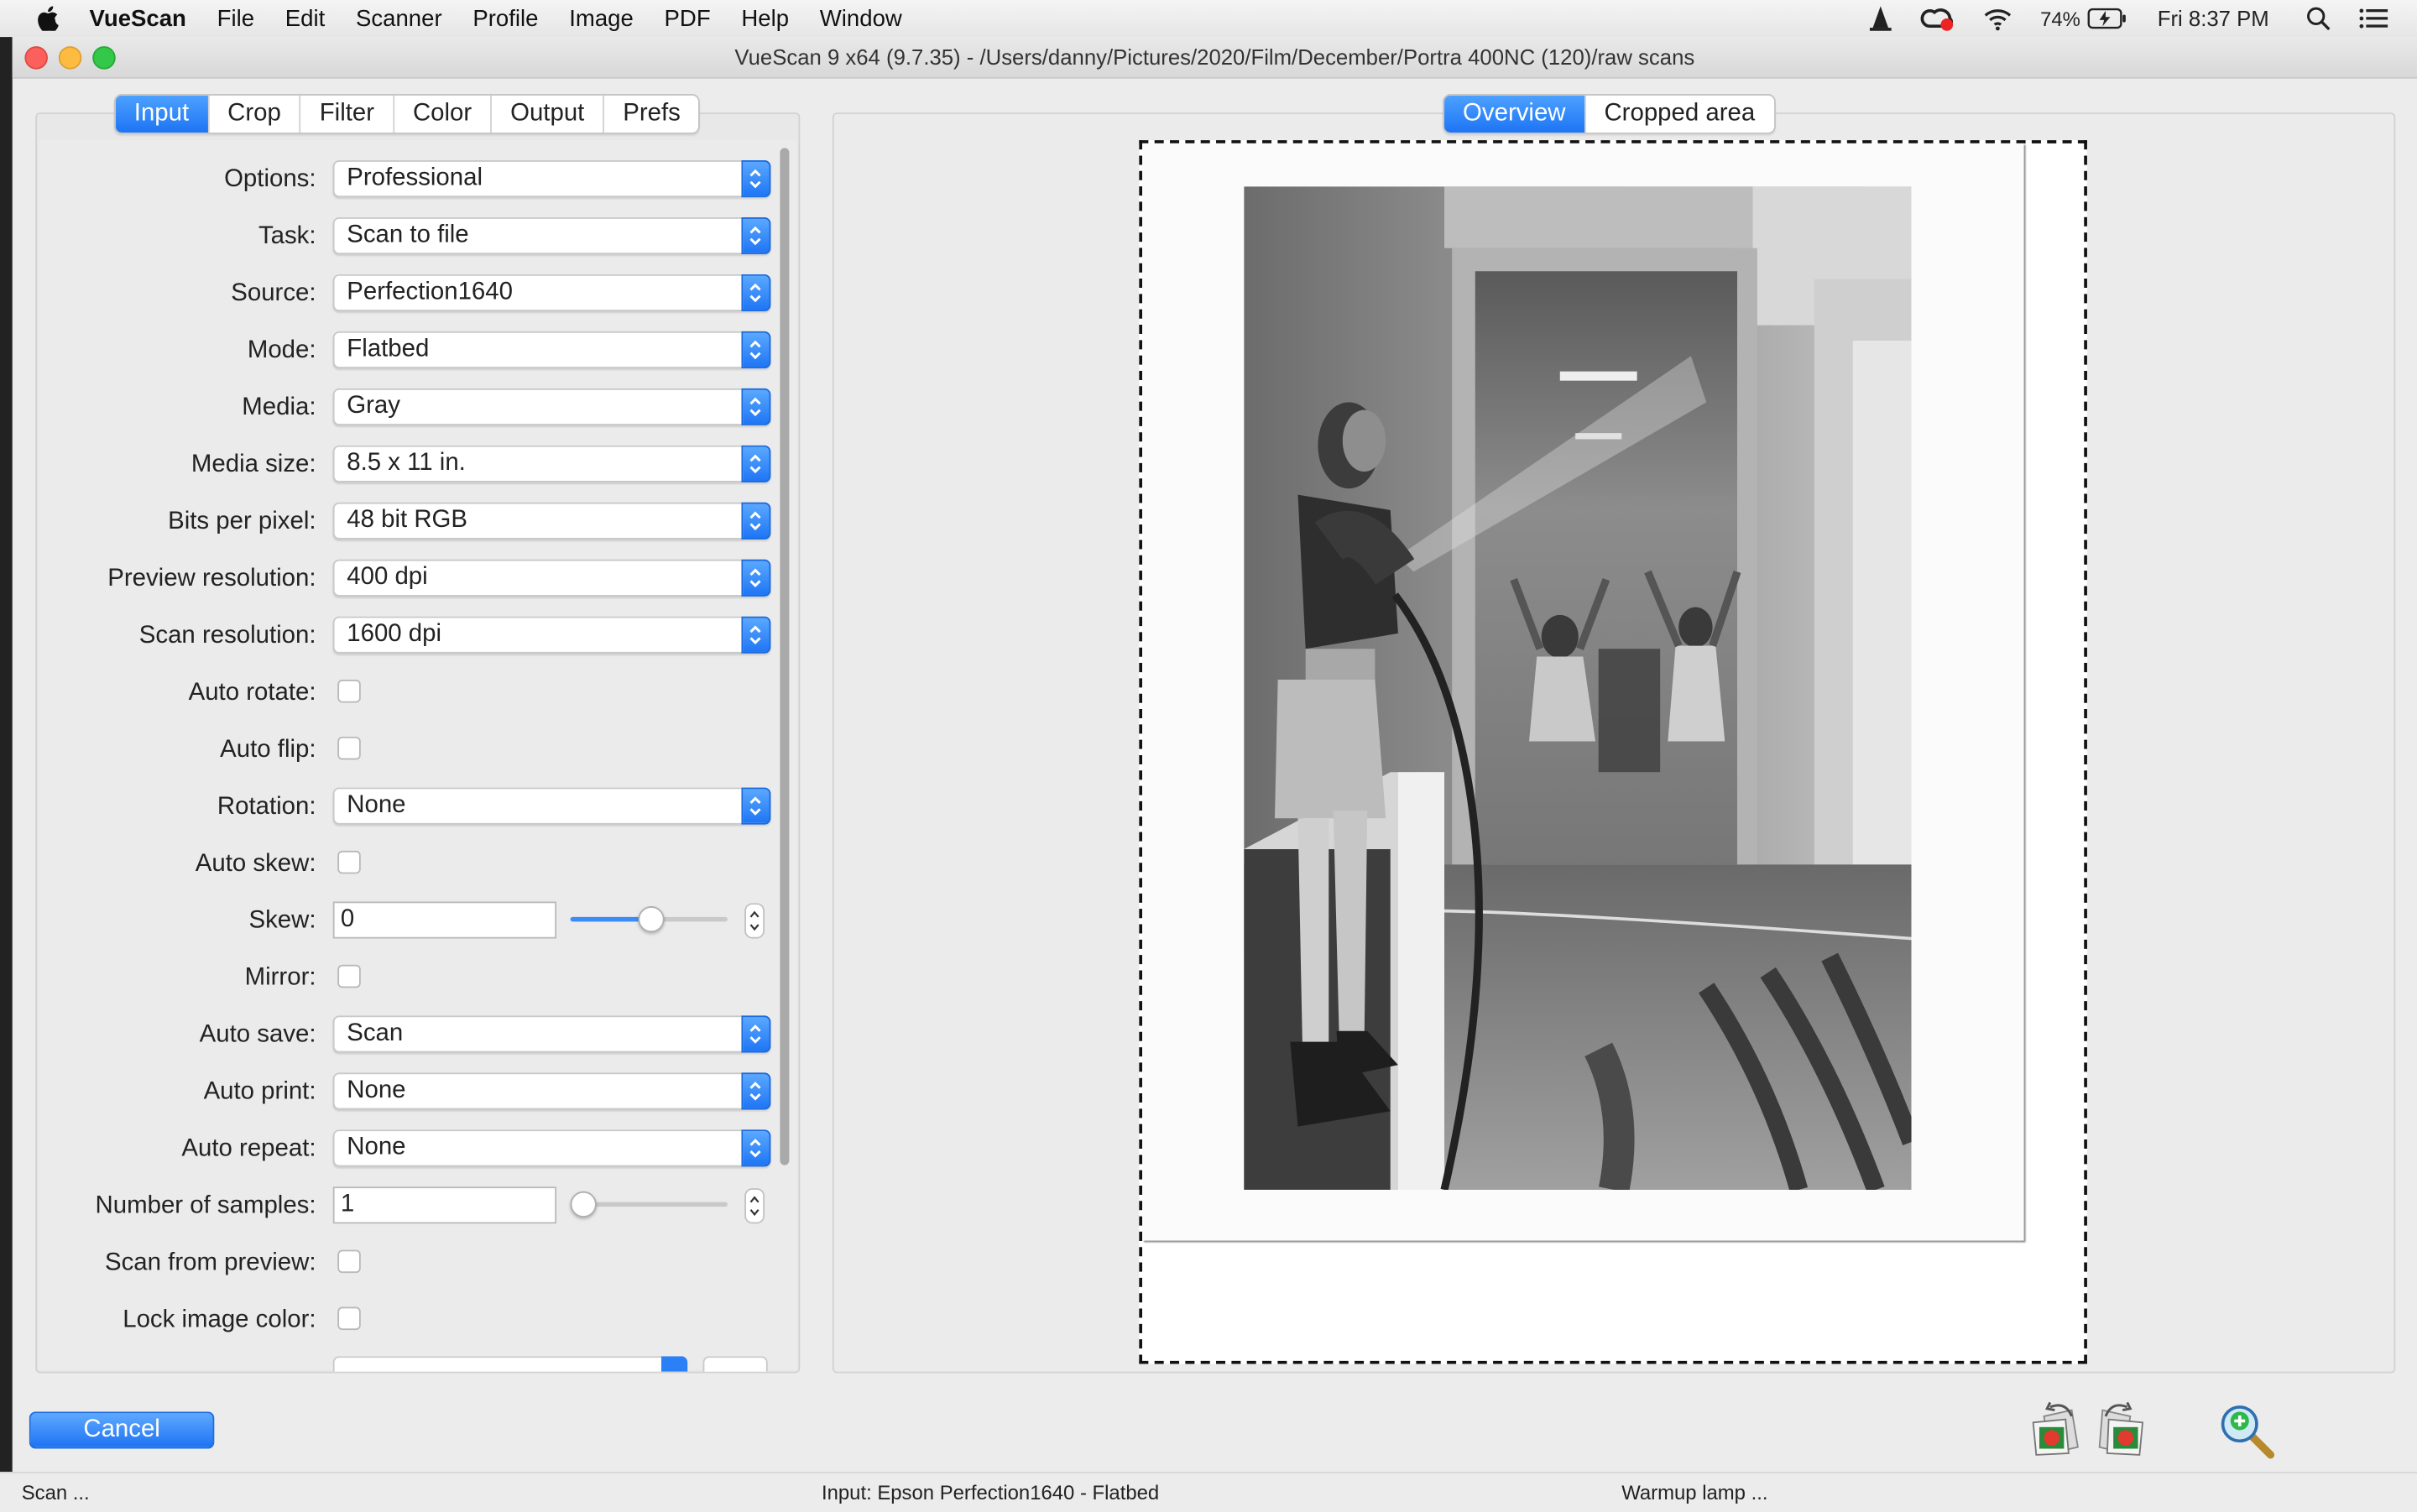 This screenshot has width=2417, height=1512. I want to click on wifi-icon, so click(1996, 18).